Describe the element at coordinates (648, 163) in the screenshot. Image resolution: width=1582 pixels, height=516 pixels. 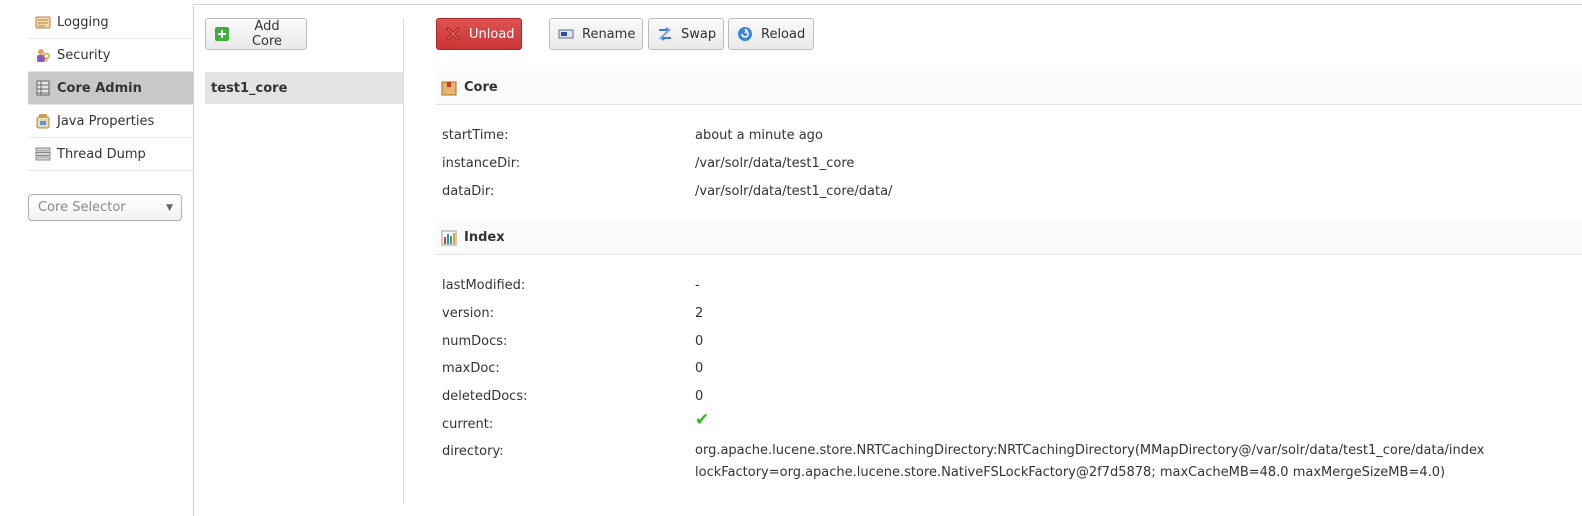
I see `core-row-instance-dir: instanceDir: /var/solr/data/test1_core` at that location.